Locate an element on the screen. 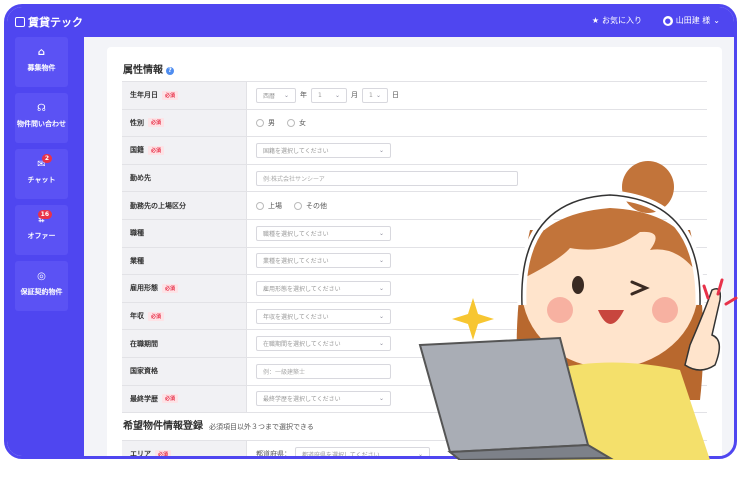 This screenshot has width=750, height=484. label-text: 国籍 is located at coordinates (137, 150).